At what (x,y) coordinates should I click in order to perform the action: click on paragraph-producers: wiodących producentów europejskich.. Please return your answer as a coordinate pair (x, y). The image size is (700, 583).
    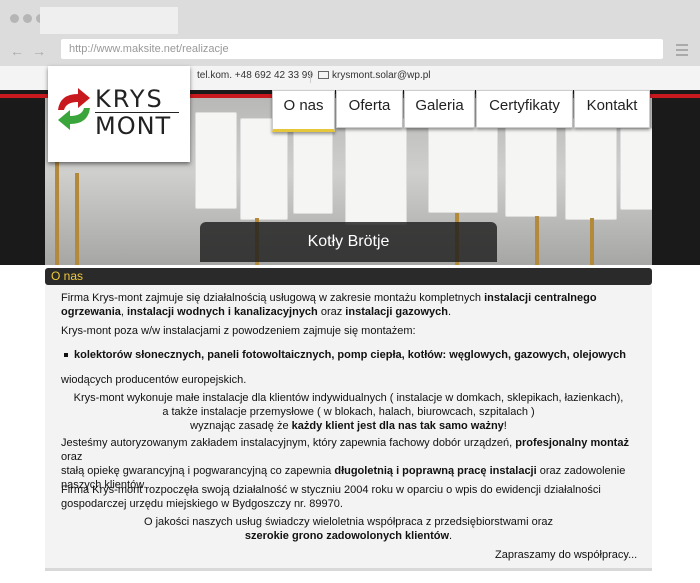
    Looking at the image, I should click on (154, 380).